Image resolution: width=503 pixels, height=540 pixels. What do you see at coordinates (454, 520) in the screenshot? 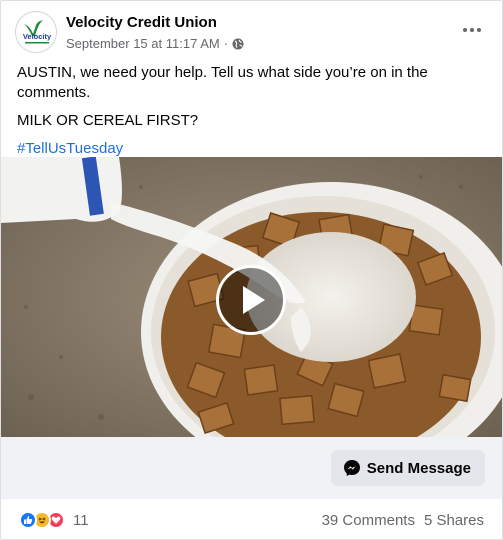
I see `shares-count-link: 5 Shares` at bounding box center [454, 520].